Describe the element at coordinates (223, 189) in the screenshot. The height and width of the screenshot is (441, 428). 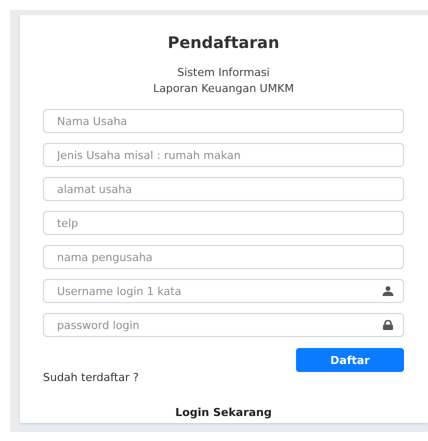
I see `input-field: alamat usaha` at that location.